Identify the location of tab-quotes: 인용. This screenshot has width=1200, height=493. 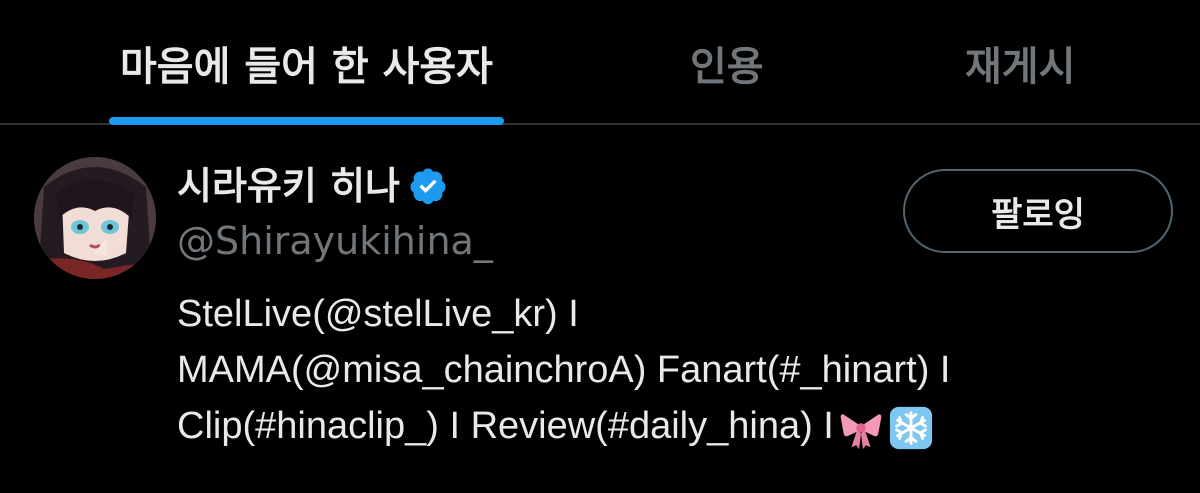
(727, 70).